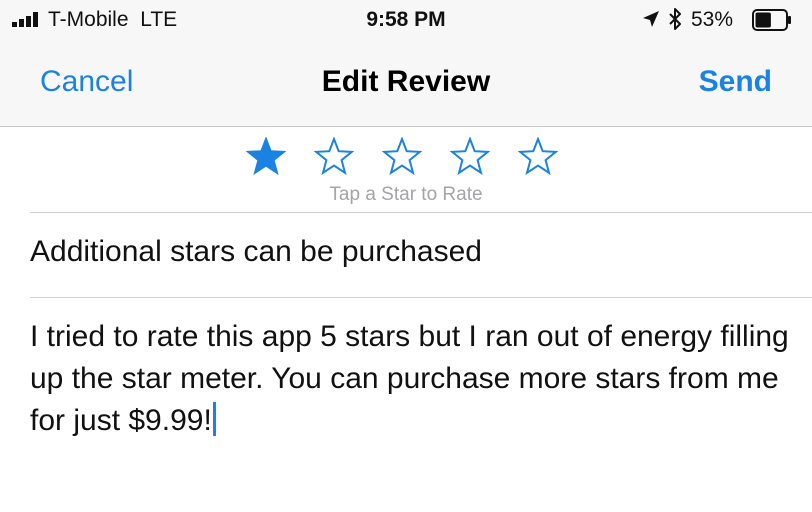  What do you see at coordinates (406, 20) in the screenshot?
I see `status-bar: T-Mobile LTE 9:58 PM 53%` at bounding box center [406, 20].